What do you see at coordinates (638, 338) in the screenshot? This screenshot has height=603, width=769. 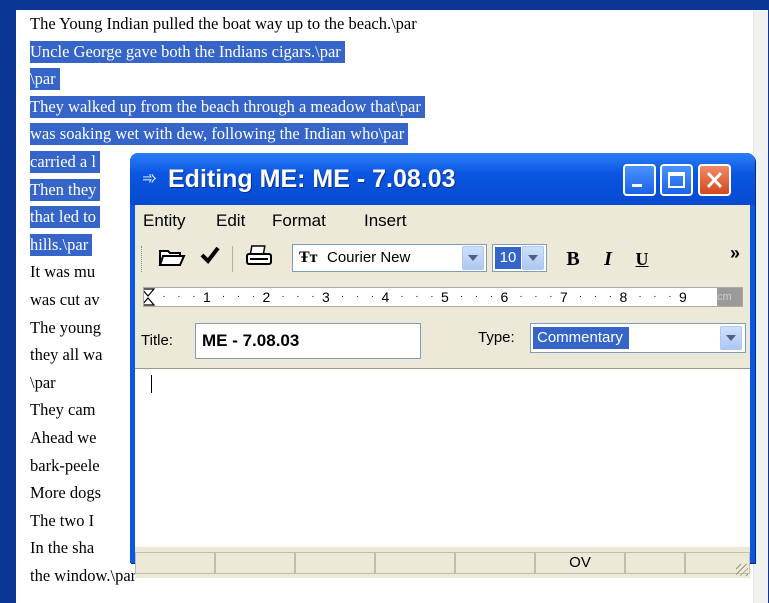 I see `type-select: Commentary` at bounding box center [638, 338].